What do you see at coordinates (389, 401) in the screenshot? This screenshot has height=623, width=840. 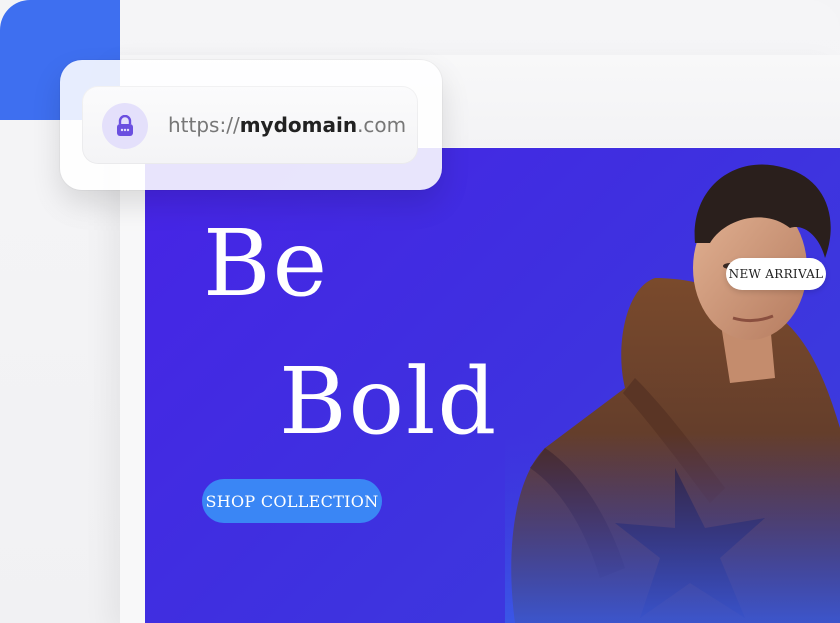 I see `hero-title-line-2: Bold` at bounding box center [389, 401].